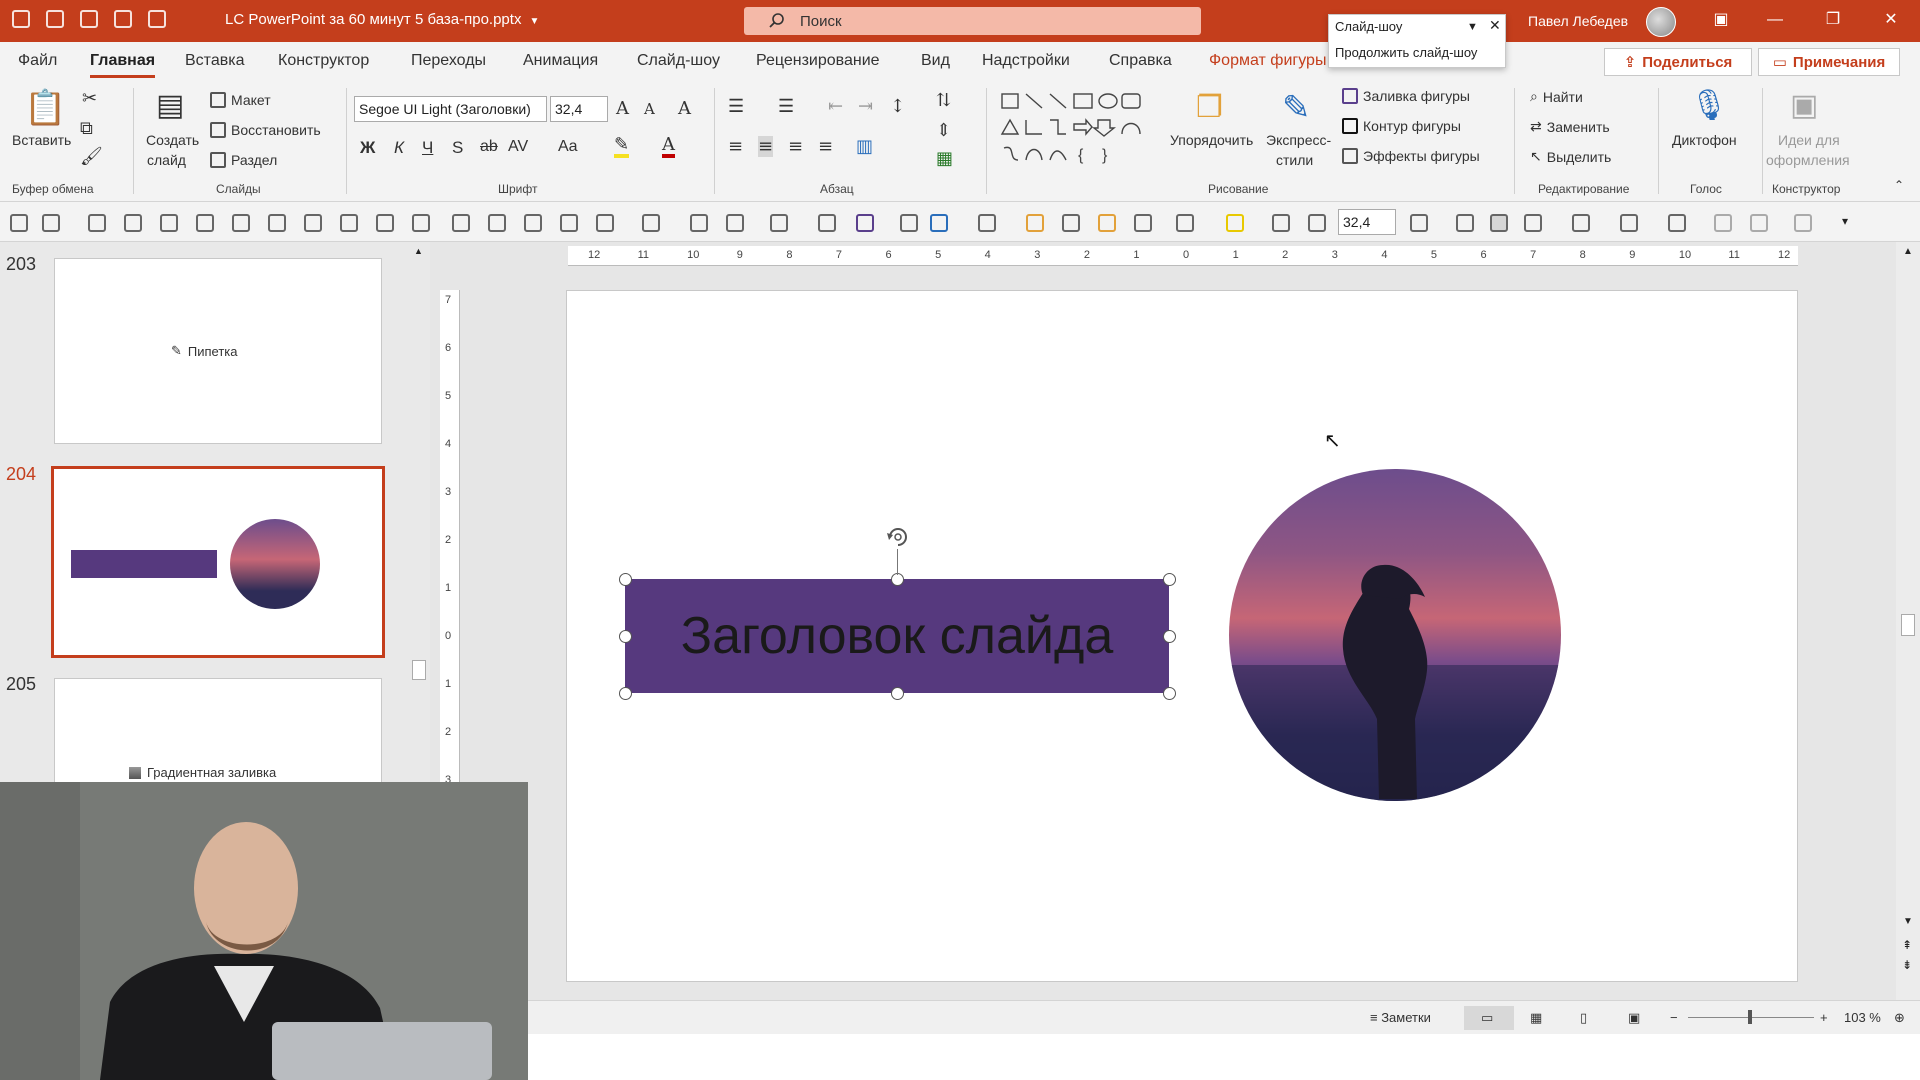  I want to click on tab-shape-format: Формат фигуры, so click(1267, 61).